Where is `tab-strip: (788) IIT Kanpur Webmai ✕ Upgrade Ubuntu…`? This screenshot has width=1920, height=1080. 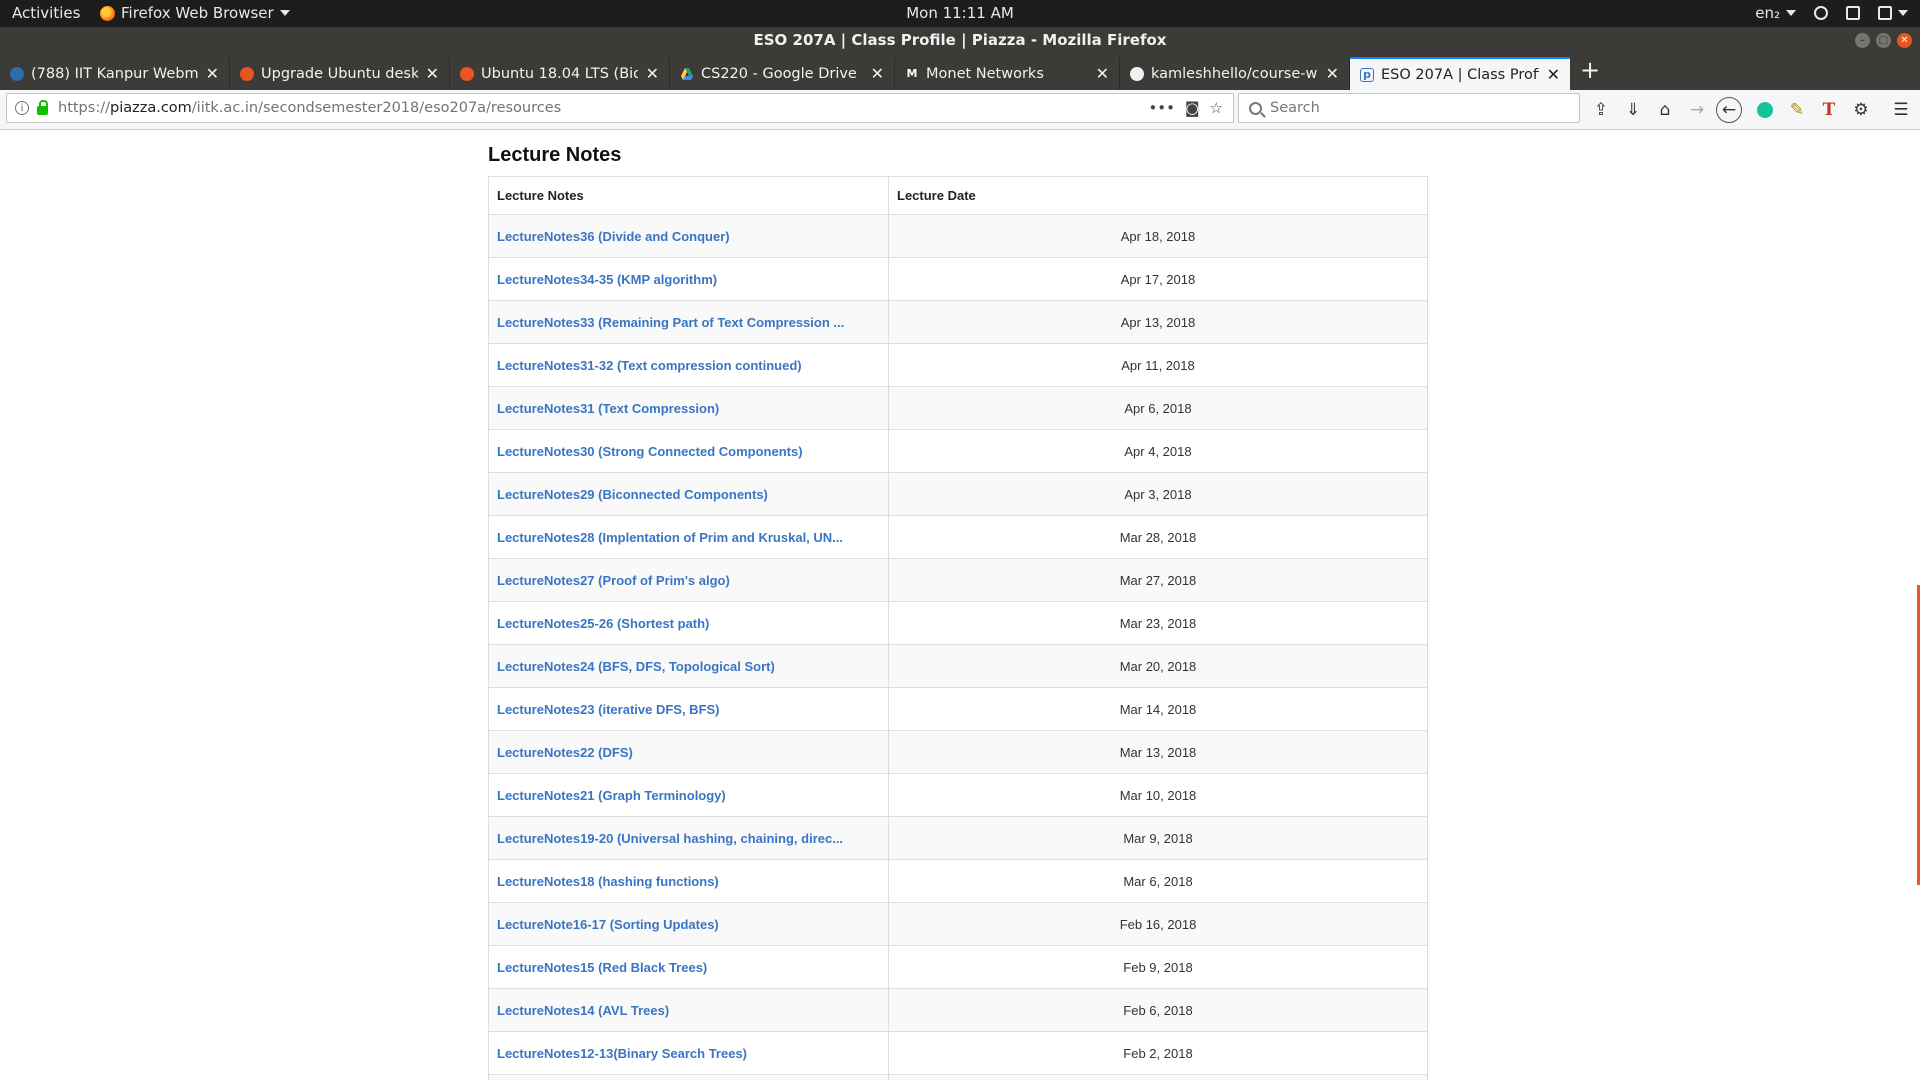 tab-strip: (788) IIT Kanpur Webmai ✕ Upgrade Ubuntu… is located at coordinates (960, 72).